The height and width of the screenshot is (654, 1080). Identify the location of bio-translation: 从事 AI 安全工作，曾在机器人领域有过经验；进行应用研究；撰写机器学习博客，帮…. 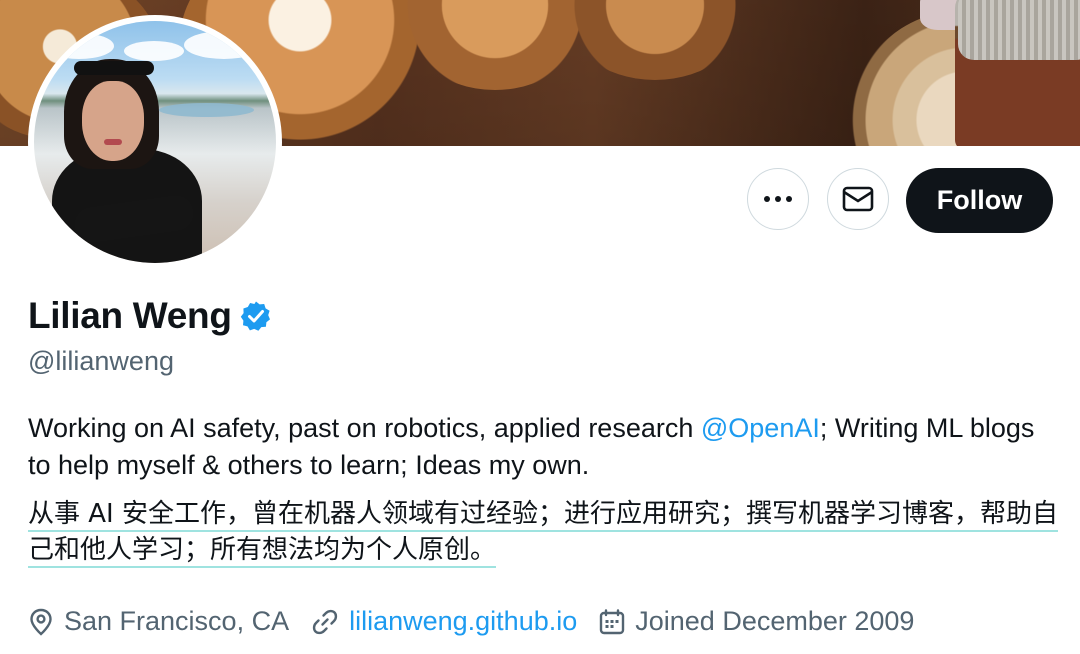
(543, 532).